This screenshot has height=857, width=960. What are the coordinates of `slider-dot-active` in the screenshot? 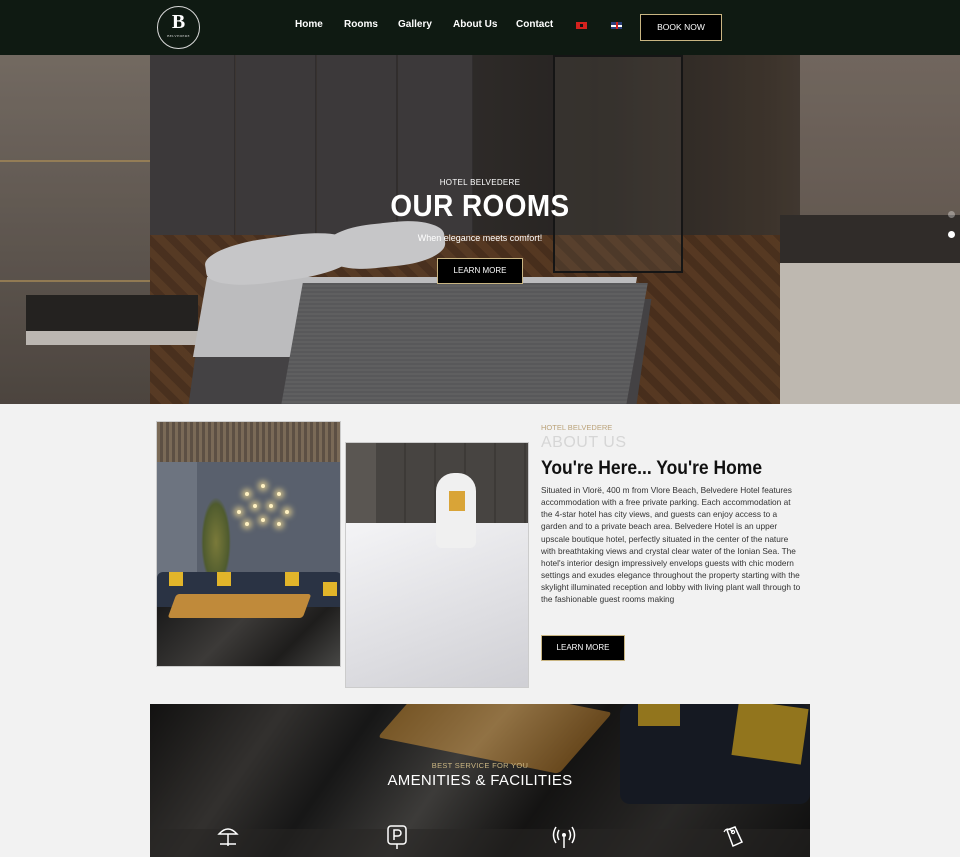 It's located at (951, 234).